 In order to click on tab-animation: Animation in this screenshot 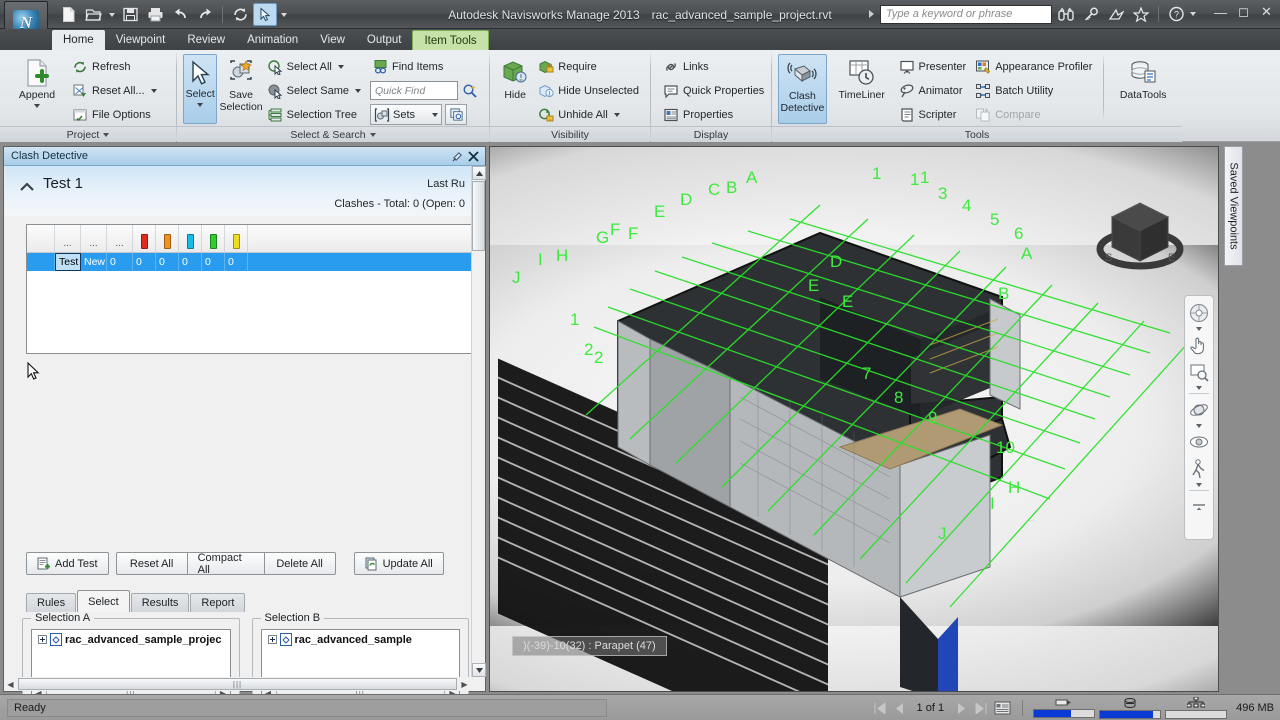, I will do `click(272, 40)`.